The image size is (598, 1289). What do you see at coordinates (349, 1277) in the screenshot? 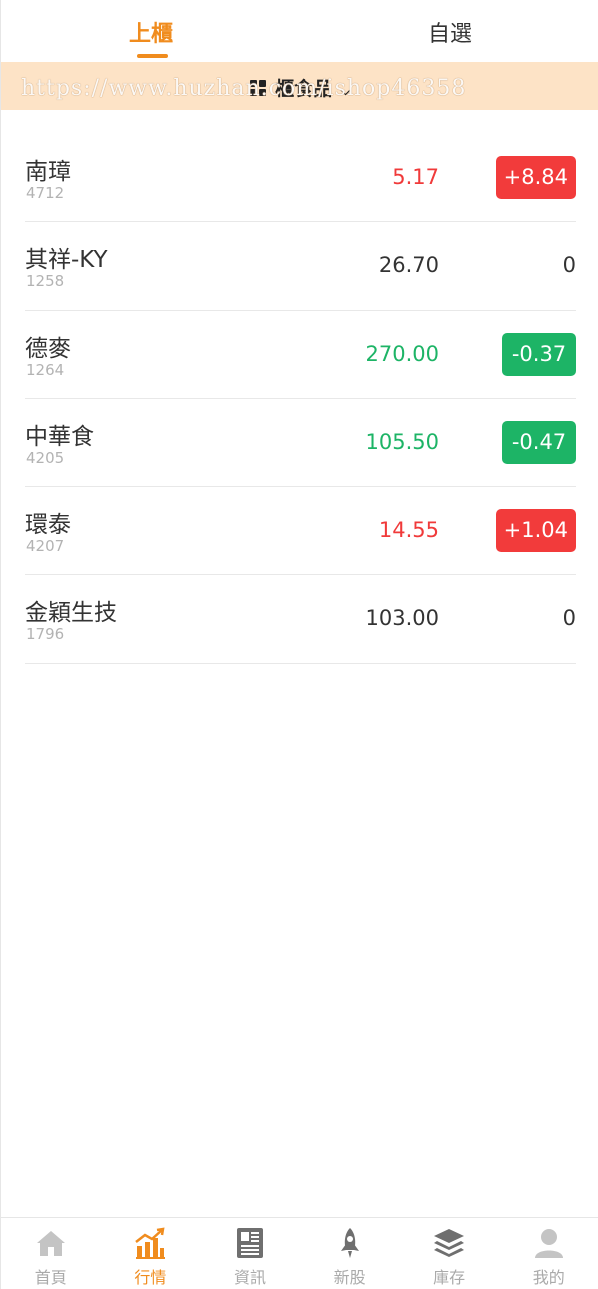
I see `nav-label: 新股` at bounding box center [349, 1277].